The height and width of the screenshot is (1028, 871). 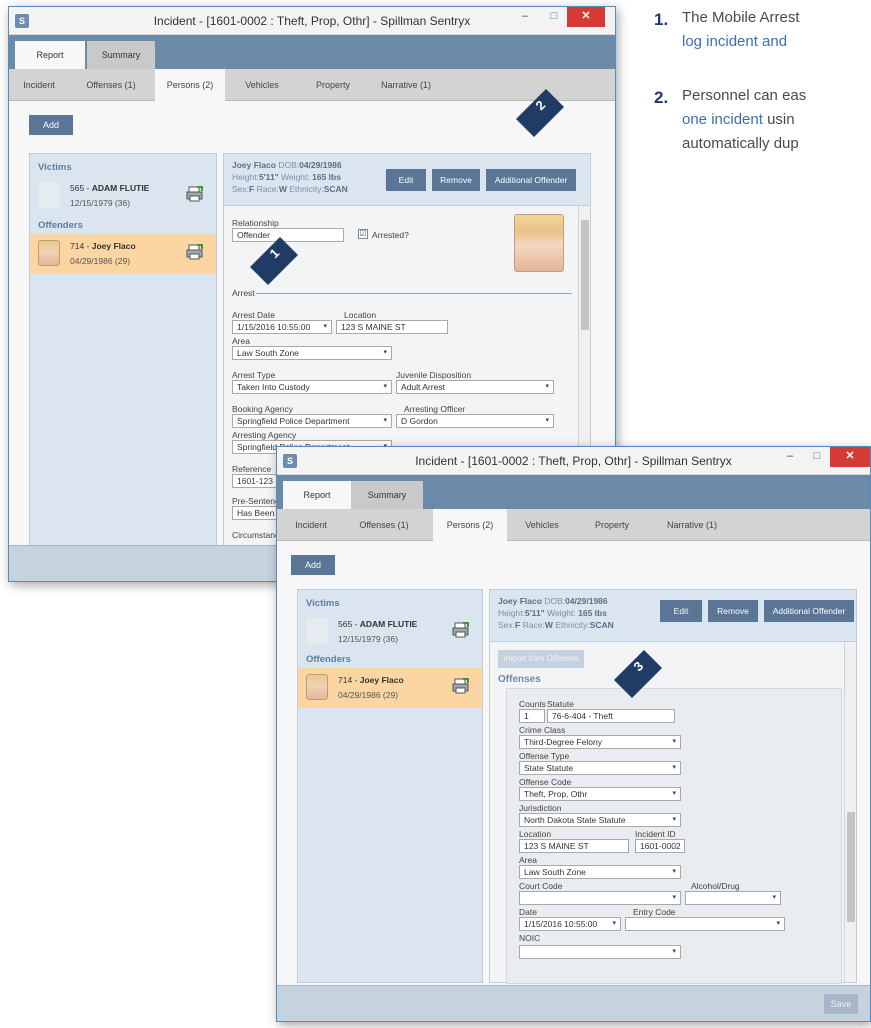 What do you see at coordinates (600, 898) in the screenshot?
I see `court-code-field: ▾` at bounding box center [600, 898].